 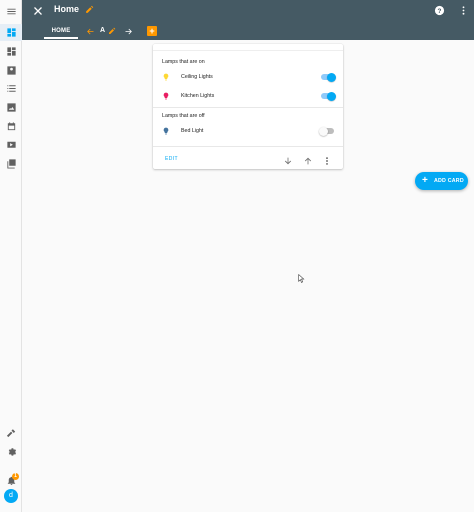 I want to click on gear-icon, so click(x=12, y=451).